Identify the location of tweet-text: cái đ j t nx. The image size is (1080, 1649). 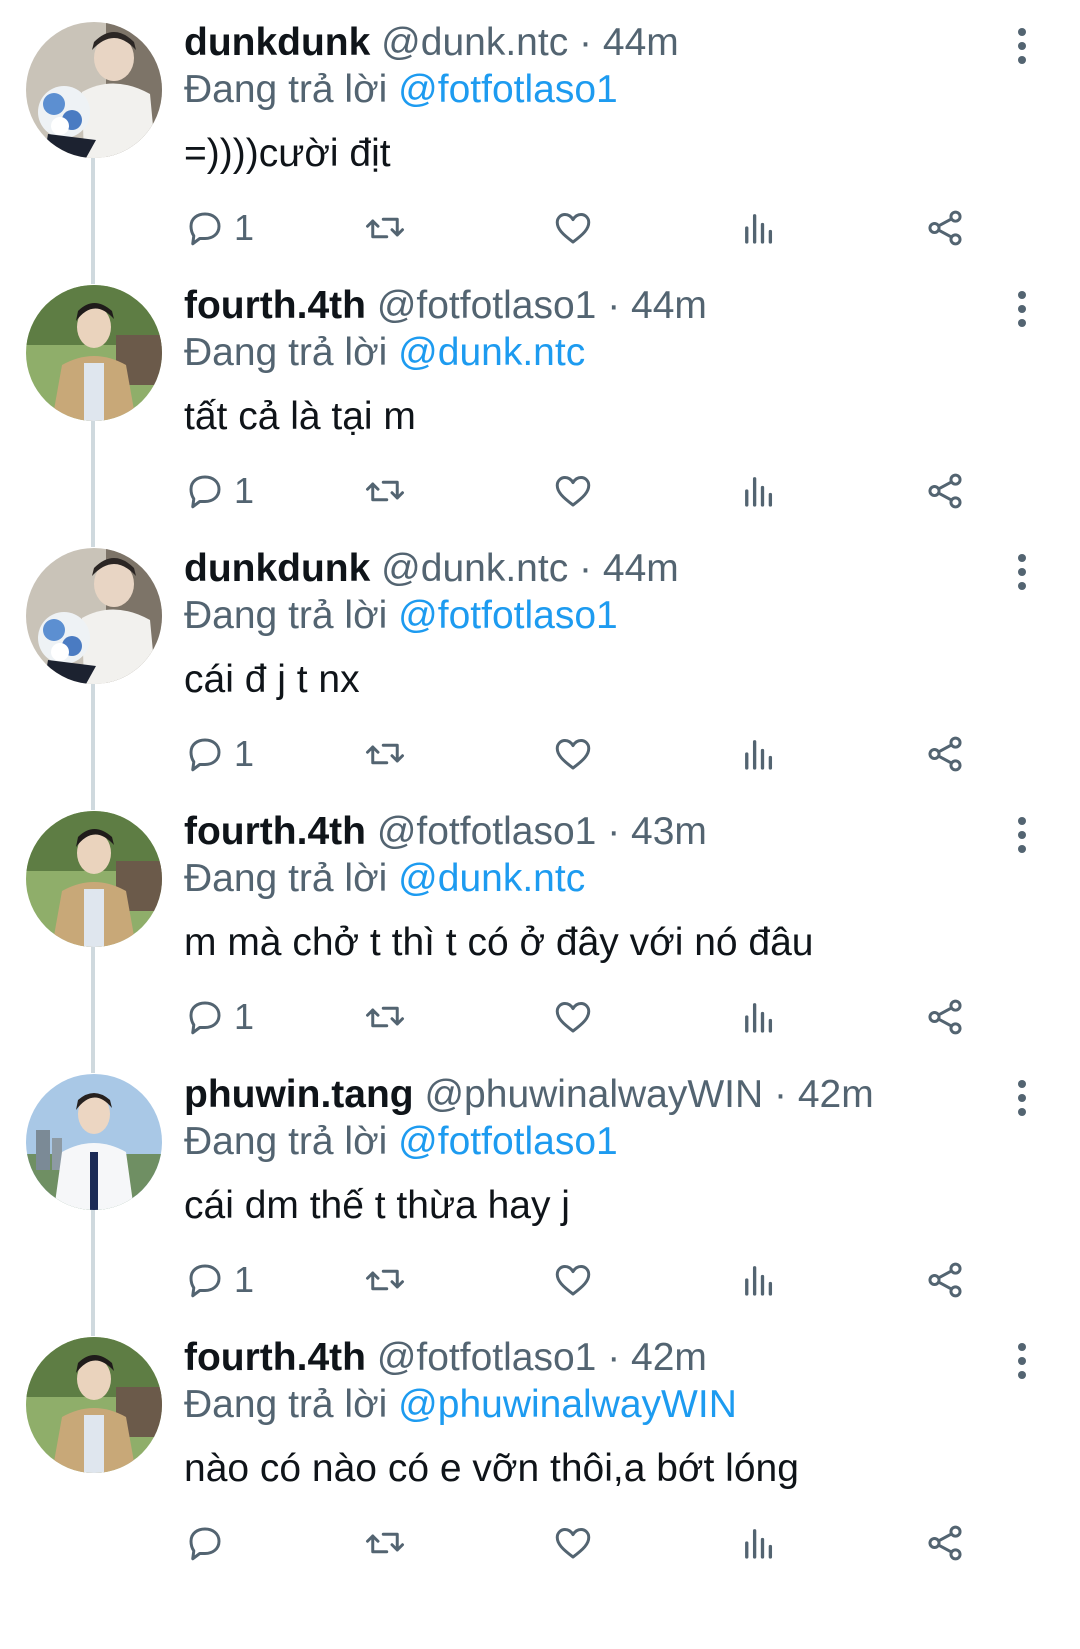
(272, 679).